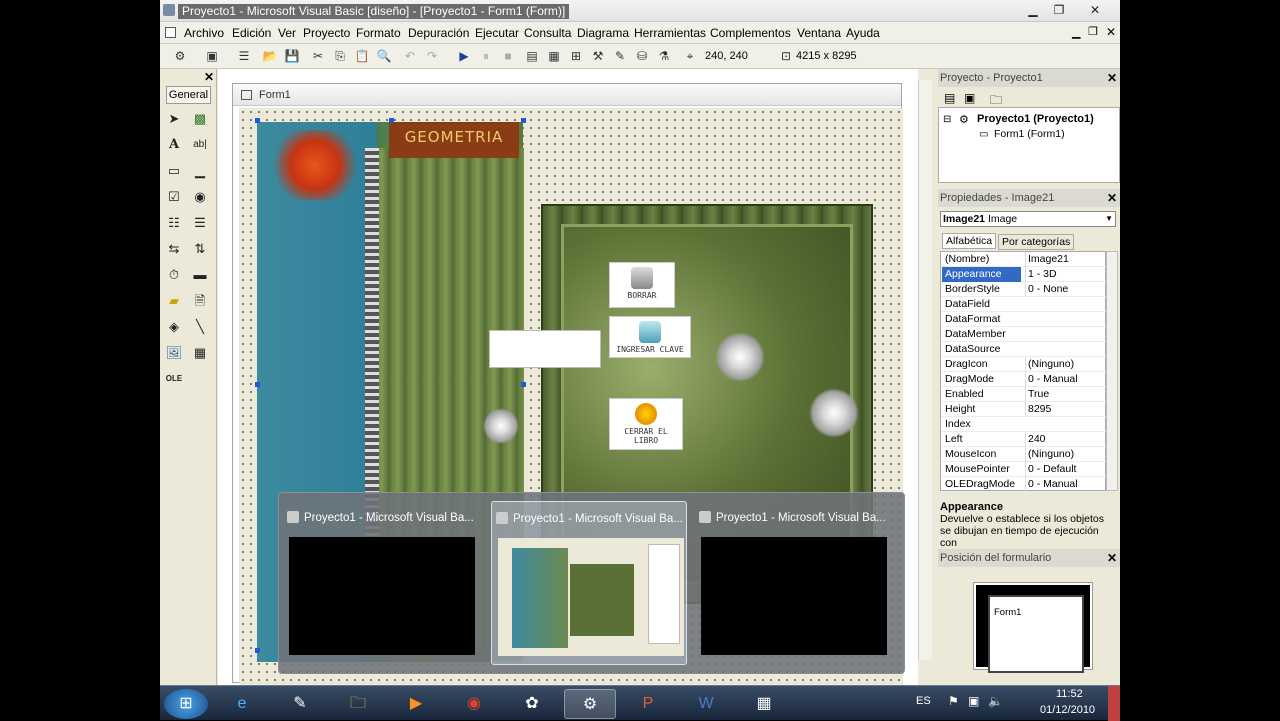 Image resolution: width=1280 pixels, height=721 pixels. Describe the element at coordinates (1095, 10) in the screenshot. I see `close-icon: ✕` at that location.